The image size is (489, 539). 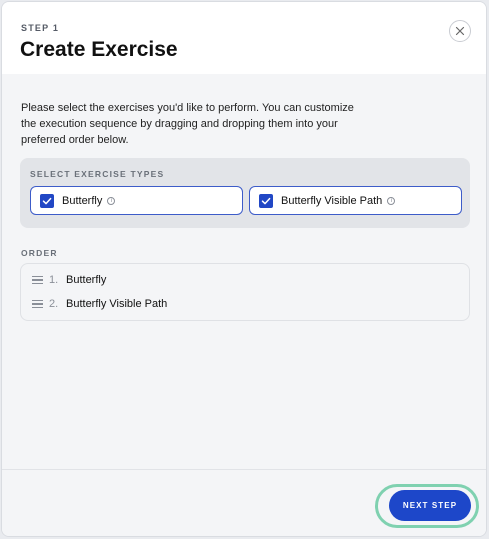 What do you see at coordinates (40, 28) in the screenshot?
I see `step-label: STEP 1` at bounding box center [40, 28].